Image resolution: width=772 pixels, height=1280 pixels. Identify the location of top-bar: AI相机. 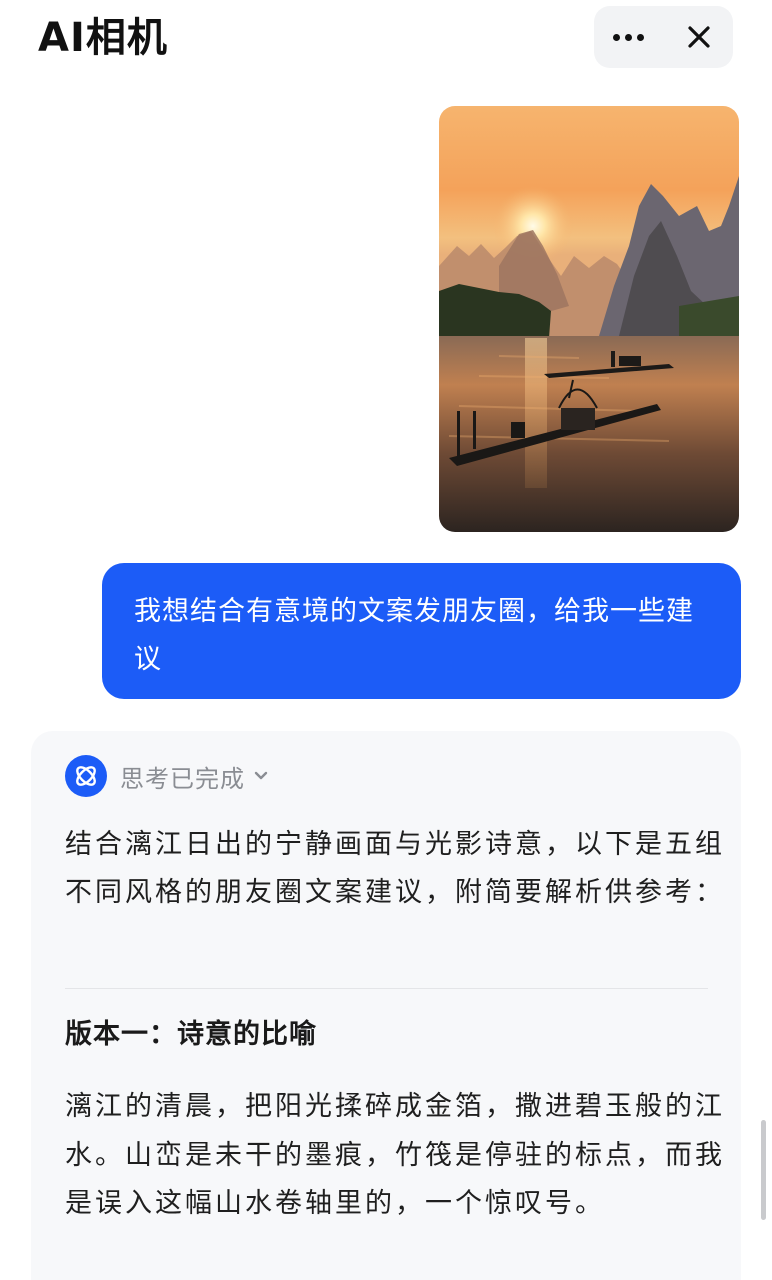
(386, 40).